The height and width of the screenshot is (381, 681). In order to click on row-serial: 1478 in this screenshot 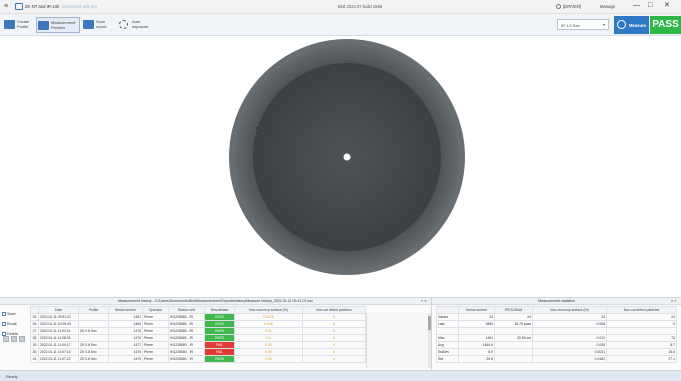, I will do `click(125, 331)`.